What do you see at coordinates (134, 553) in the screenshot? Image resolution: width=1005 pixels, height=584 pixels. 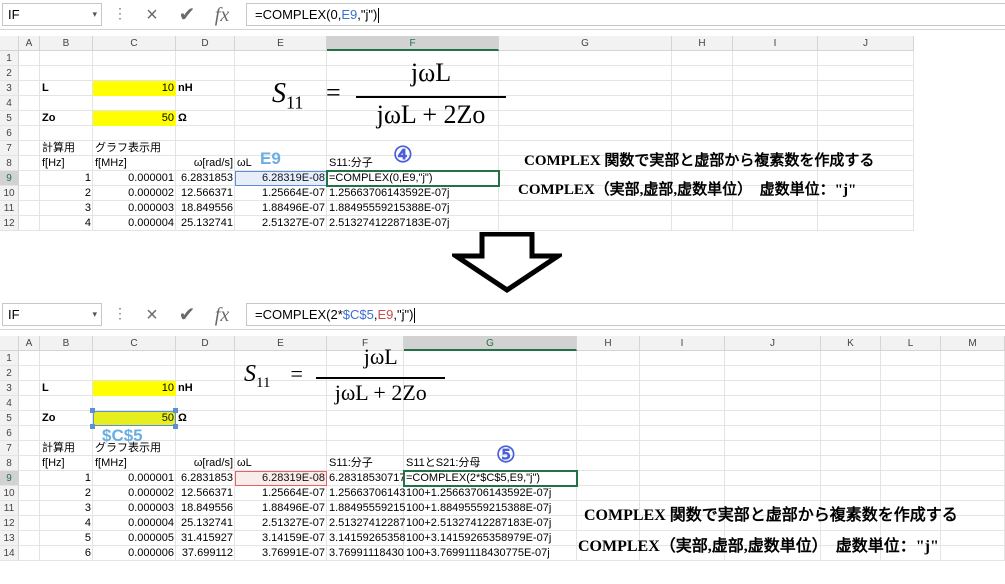 I see `cell-f-mhz: 0.000006` at bounding box center [134, 553].